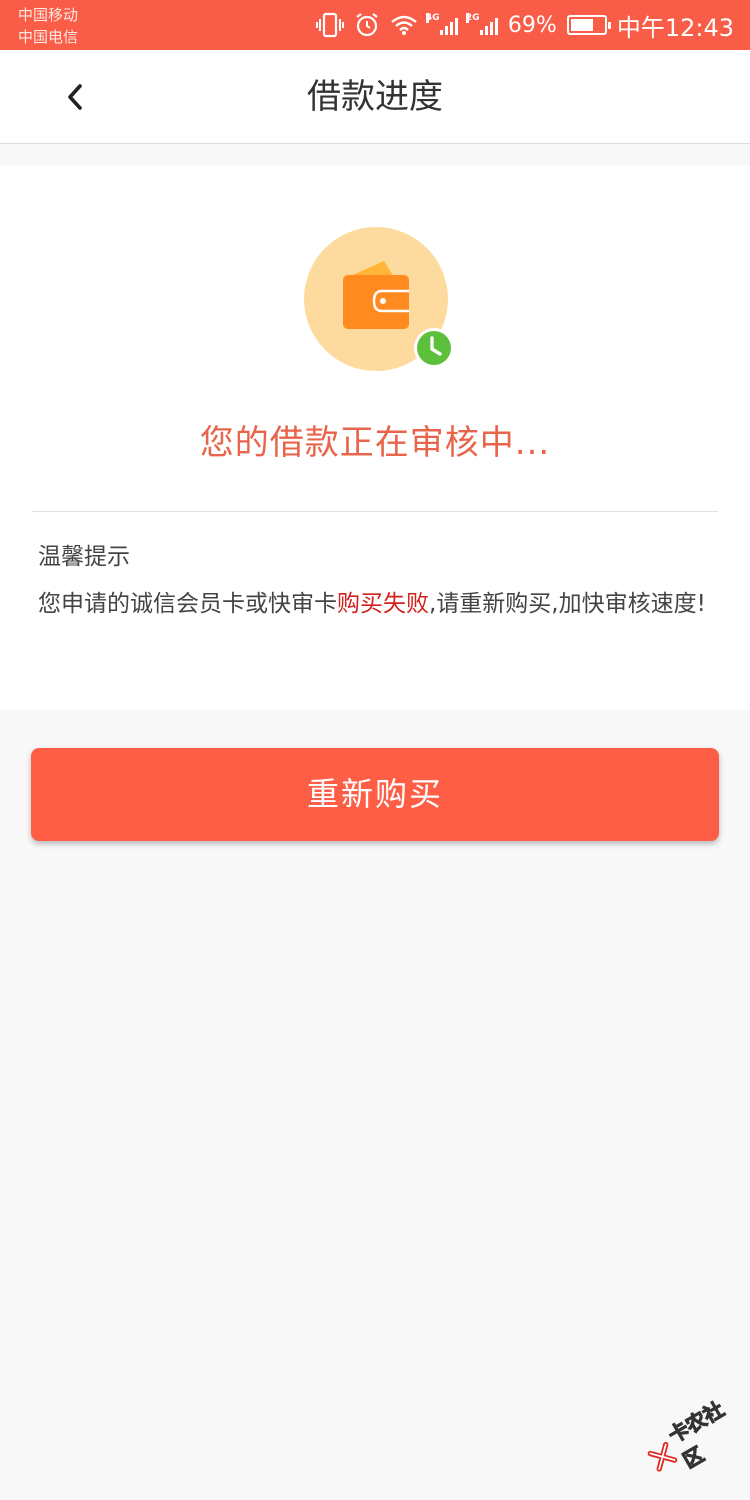  I want to click on tip-title: 温馨提示, so click(84, 557).